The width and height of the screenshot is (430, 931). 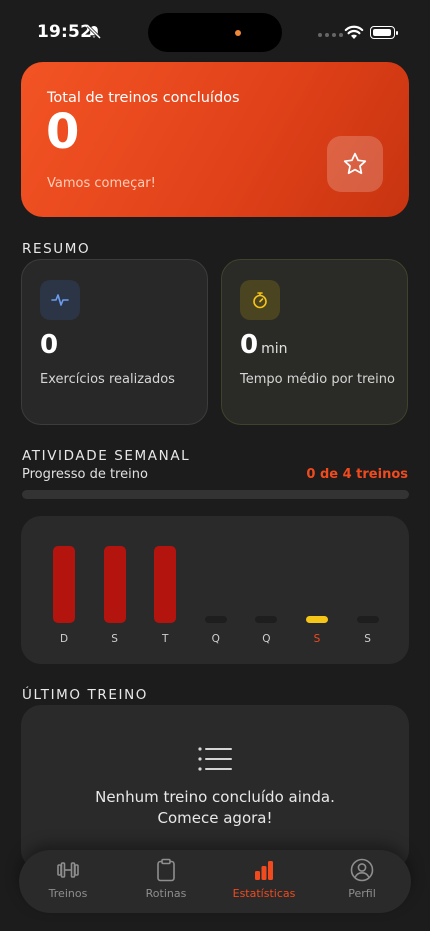 I want to click on average-time-card: 0 min Tempo médio por treino, so click(x=314, y=342).